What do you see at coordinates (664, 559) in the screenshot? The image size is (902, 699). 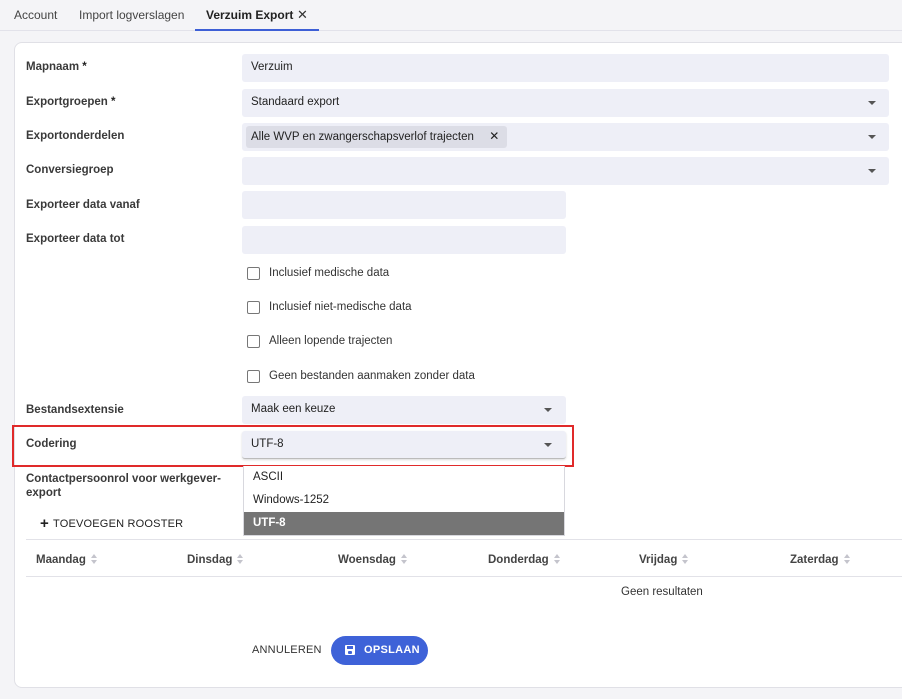 I see `column-header-vrijdag: Vrijdag` at bounding box center [664, 559].